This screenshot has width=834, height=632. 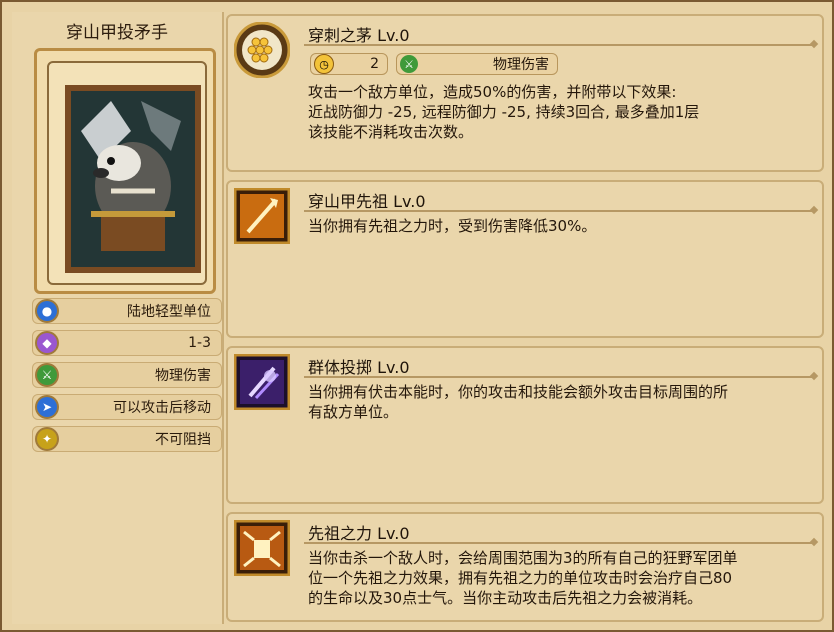 What do you see at coordinates (127, 439) in the screenshot?
I see `unit-tag-unstoppable: ✦ 不可阻挡` at bounding box center [127, 439].